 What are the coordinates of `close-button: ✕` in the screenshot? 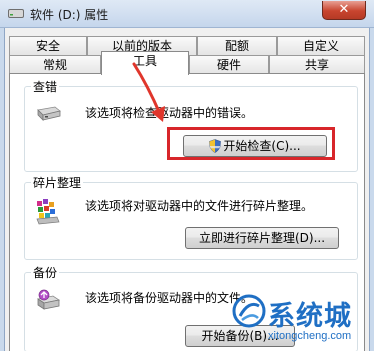 It's located at (344, 10).